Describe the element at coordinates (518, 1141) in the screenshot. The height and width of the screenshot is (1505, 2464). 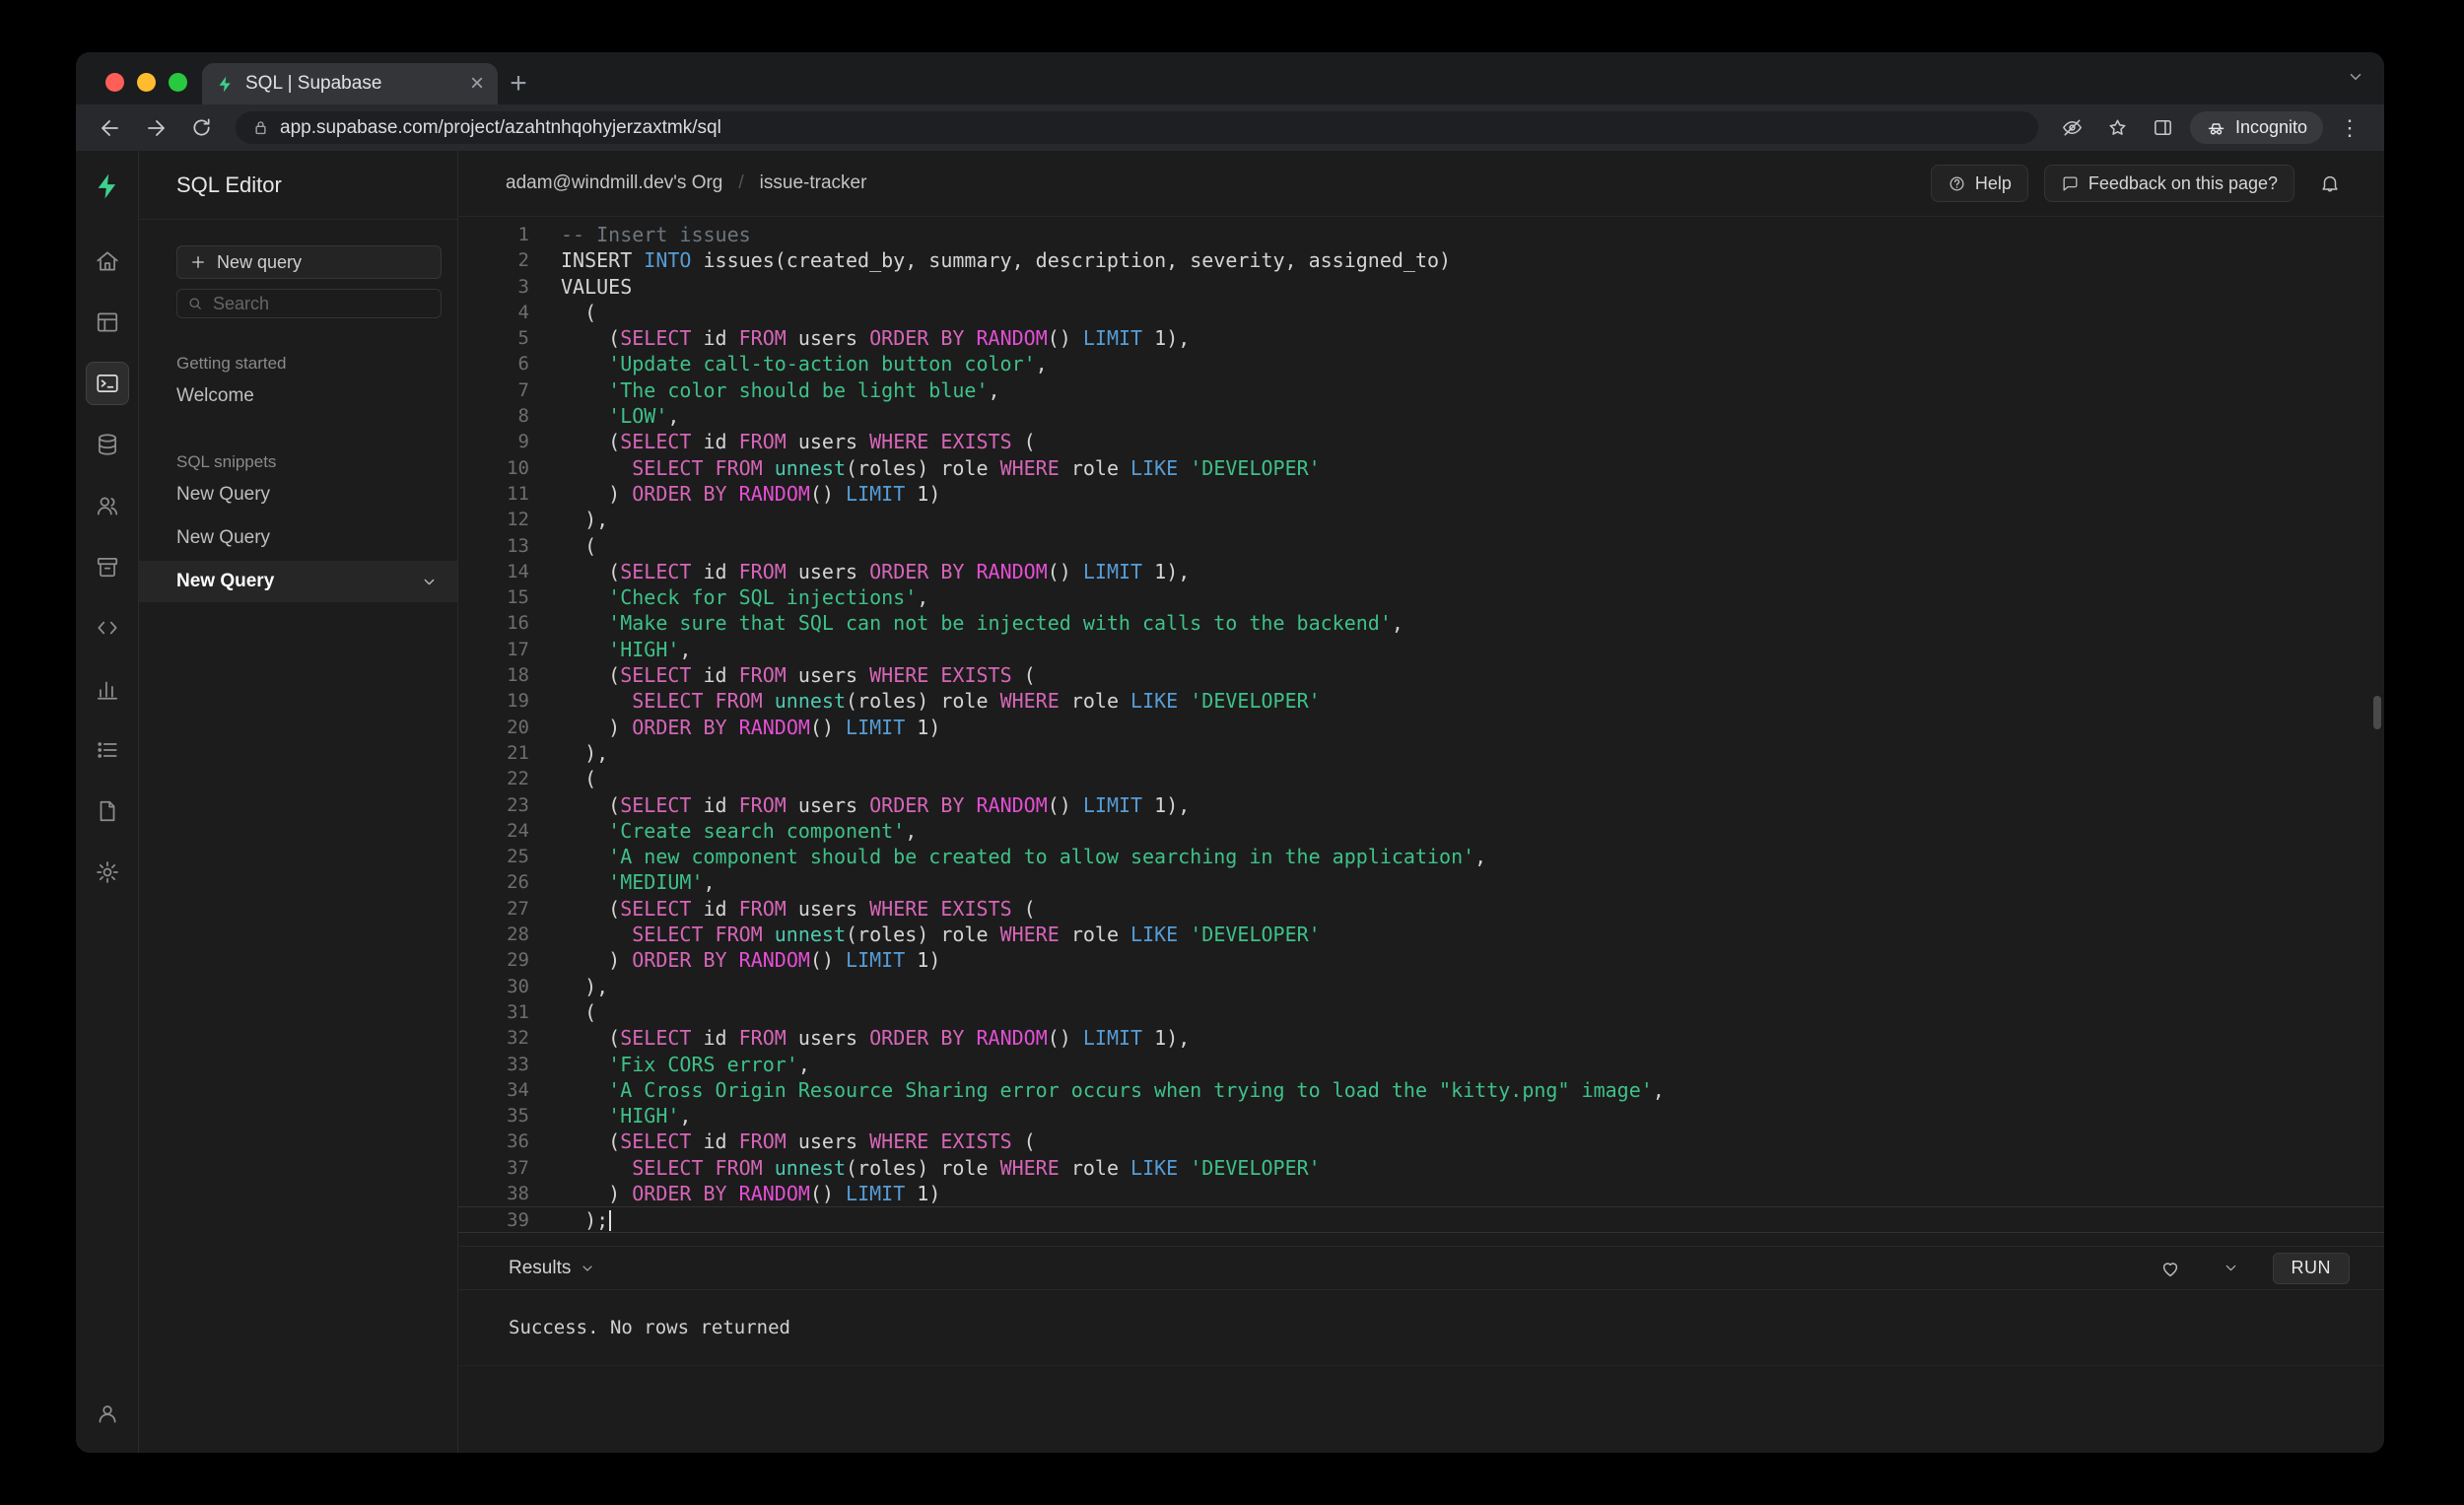
I see `line-number: 36` at that location.